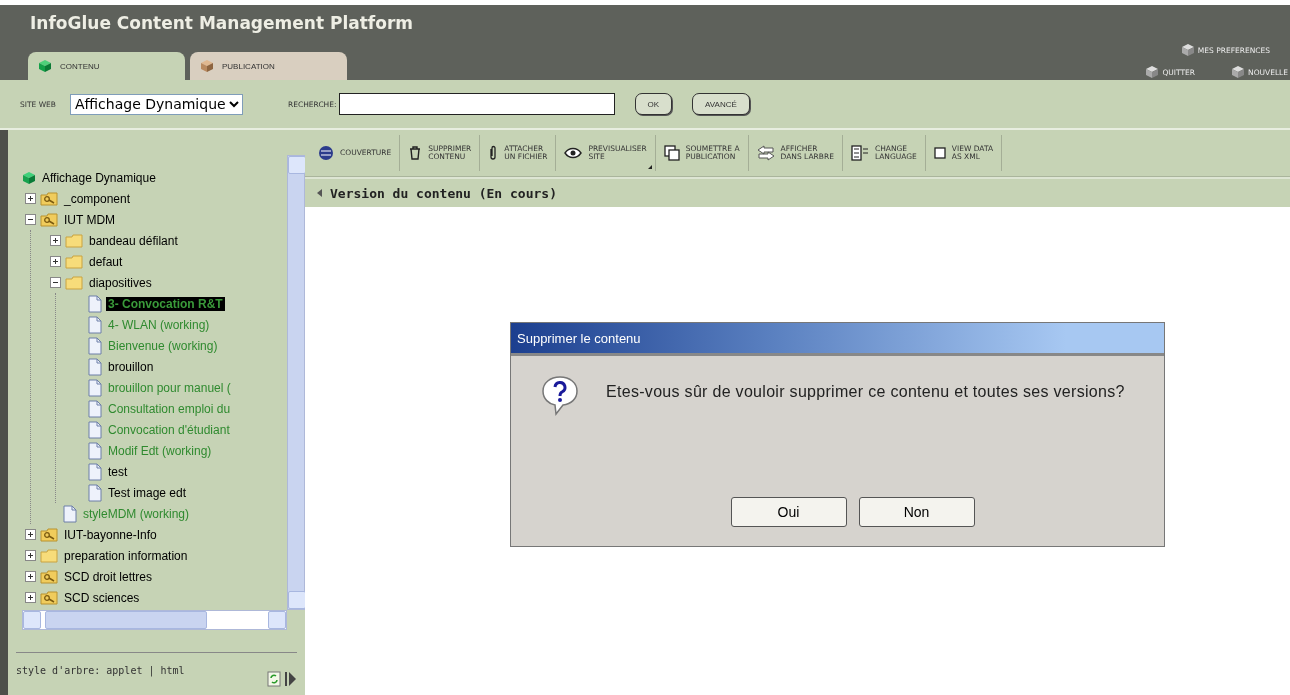  Describe the element at coordinates (493, 153) in the screenshot. I see `paperclip-icon` at that location.